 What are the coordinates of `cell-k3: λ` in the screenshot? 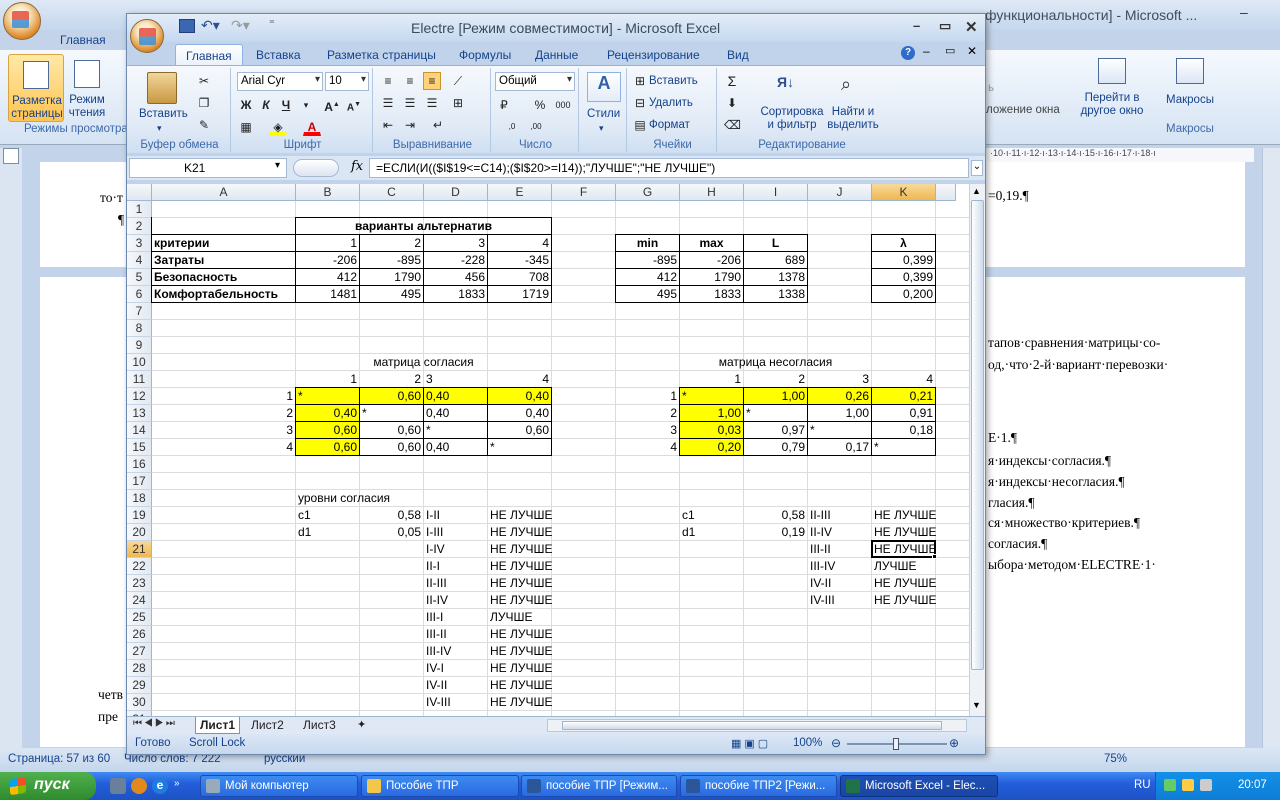 It's located at (903, 243).